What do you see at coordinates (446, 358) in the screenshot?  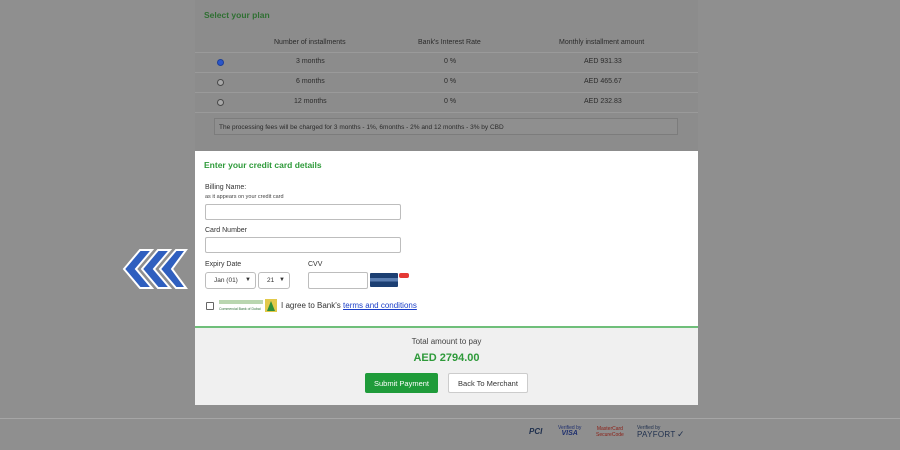 I see `total-amount: AED 2794.00` at bounding box center [446, 358].